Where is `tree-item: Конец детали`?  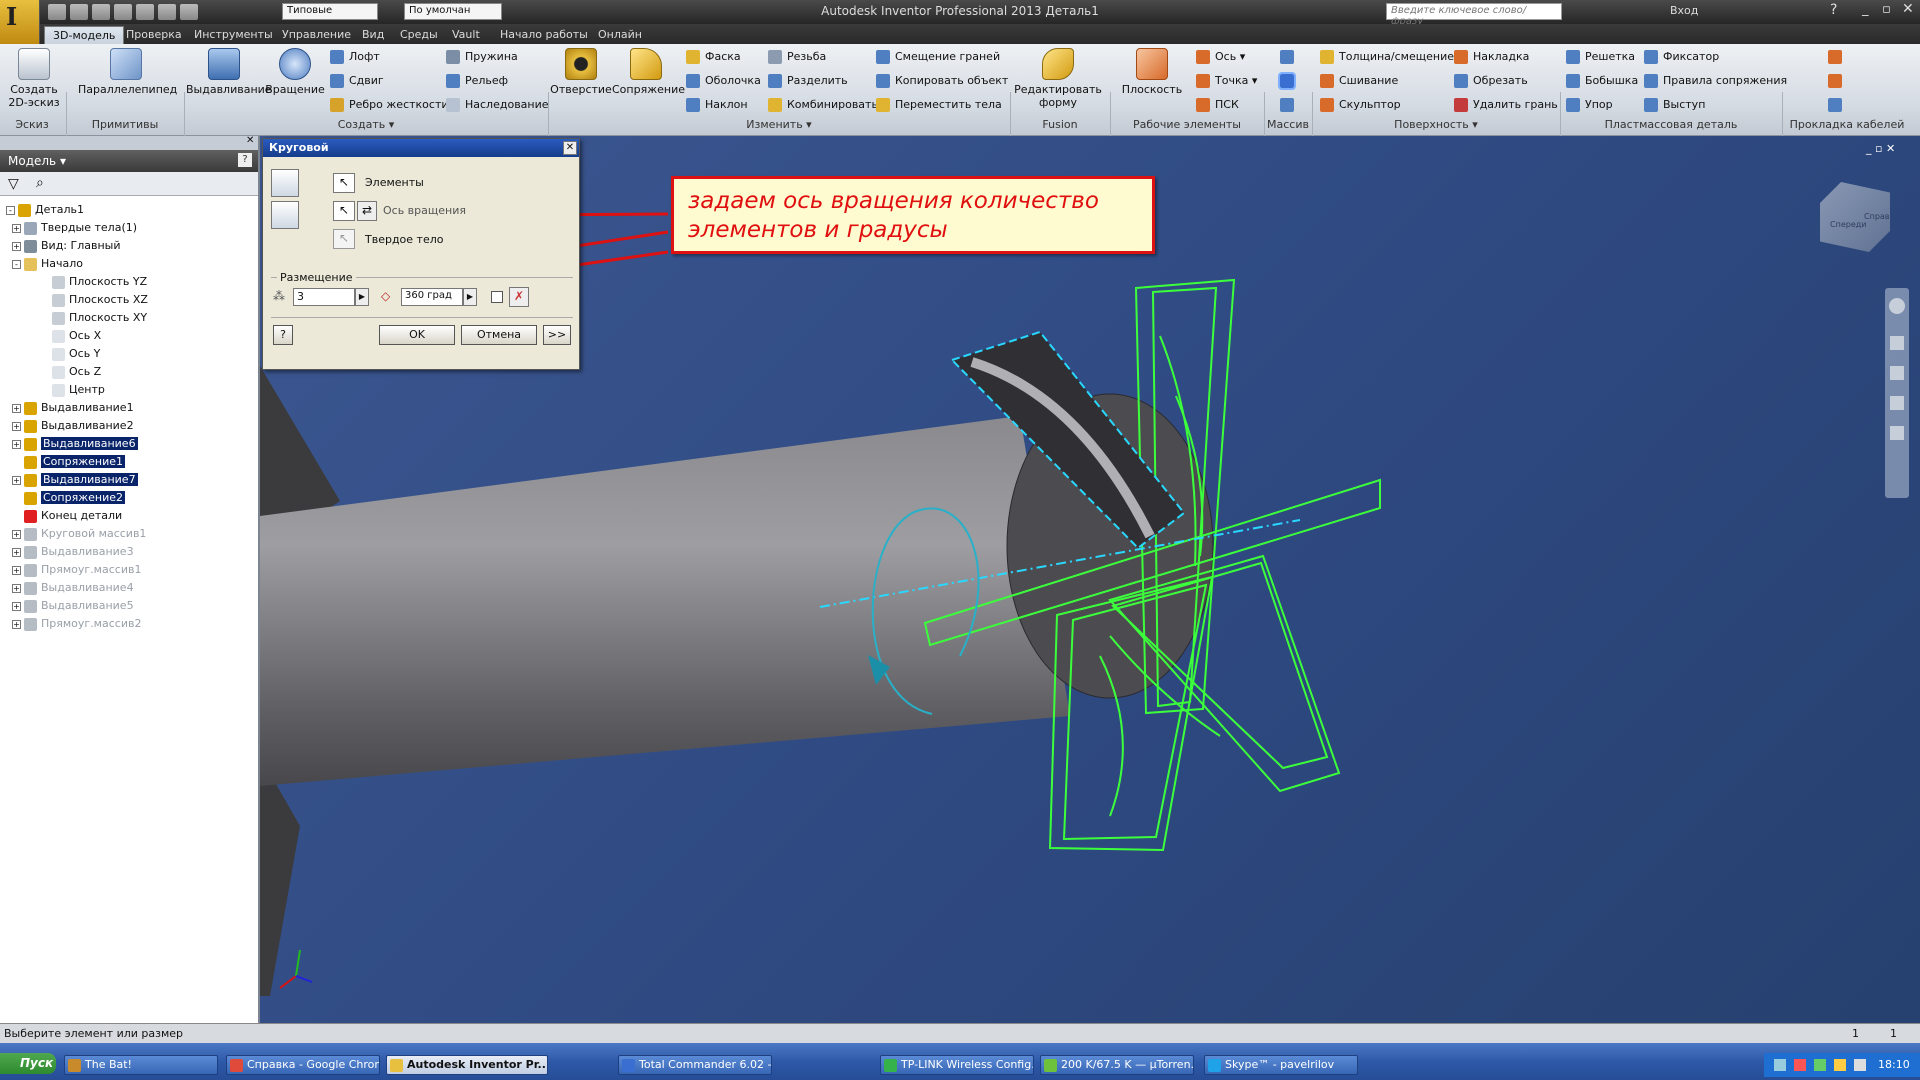
tree-item: Конец детали is located at coordinates (64, 516).